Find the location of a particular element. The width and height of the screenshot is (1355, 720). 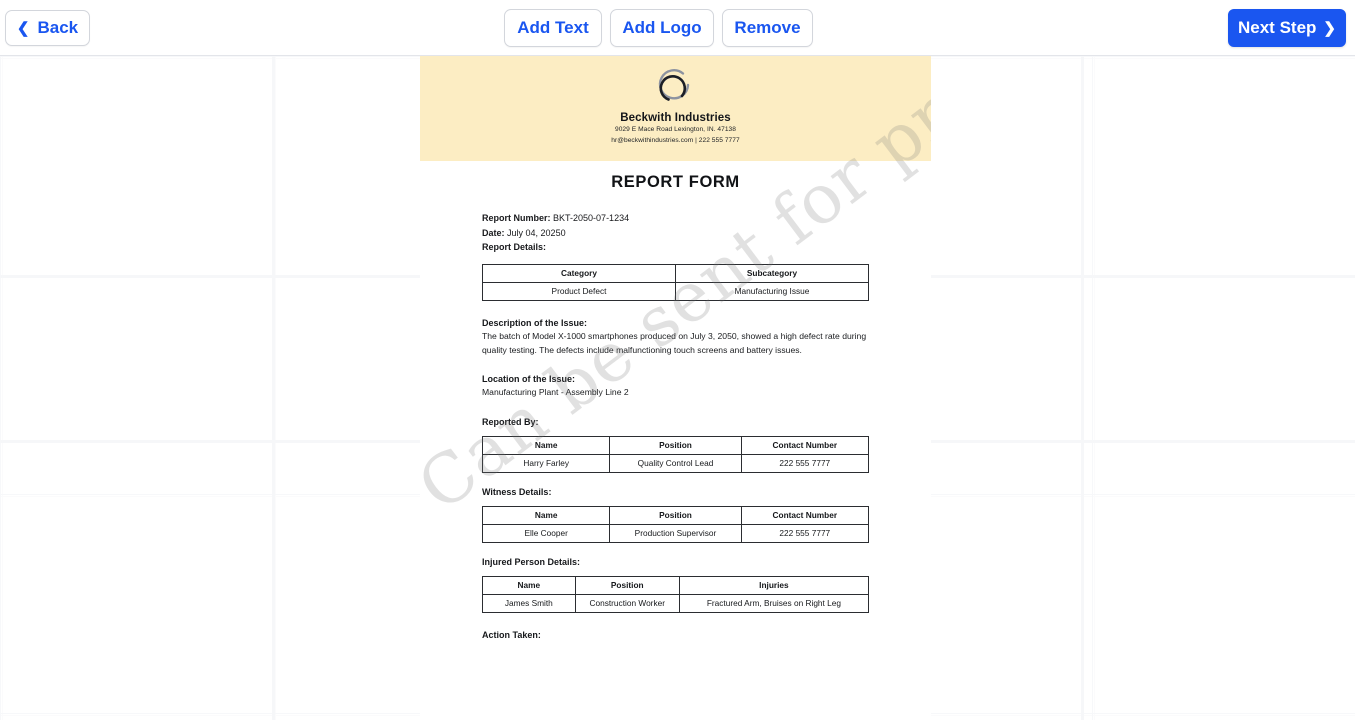

table-header-row: Category Subcategory is located at coordinates (675, 273).